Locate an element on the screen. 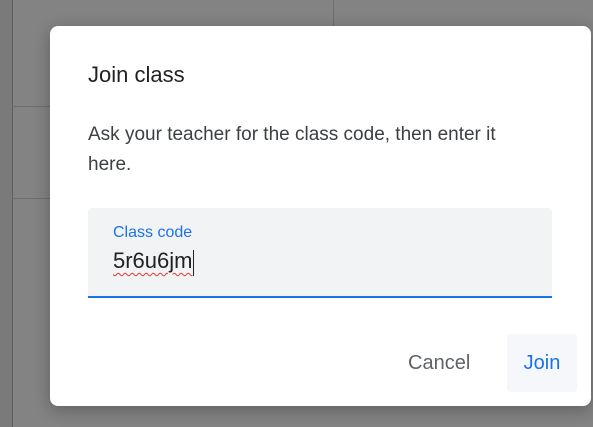  cancel-button: Cancel is located at coordinates (439, 363).